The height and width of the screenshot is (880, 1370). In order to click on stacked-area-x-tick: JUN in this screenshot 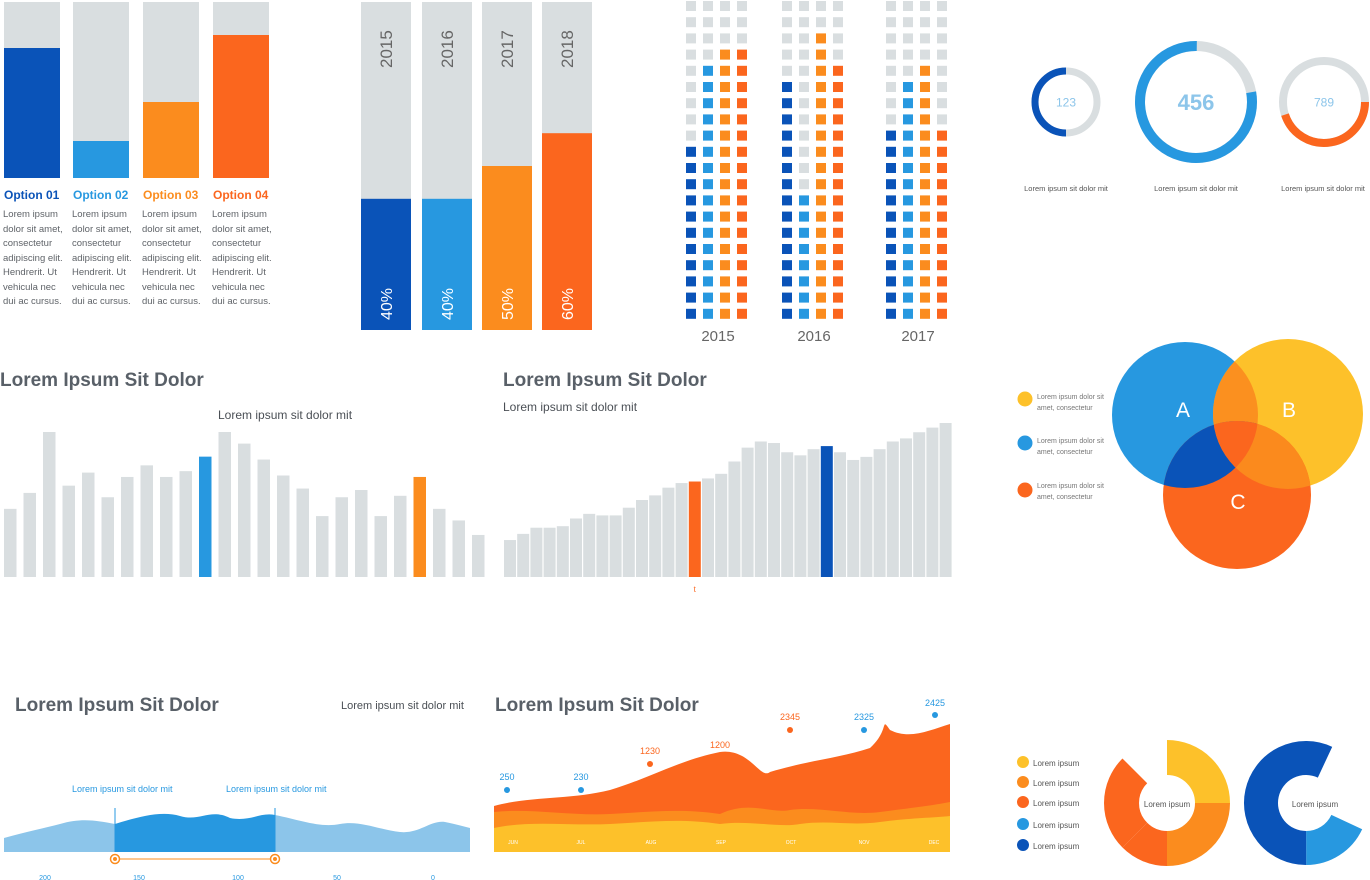, I will do `click(513, 843)`.